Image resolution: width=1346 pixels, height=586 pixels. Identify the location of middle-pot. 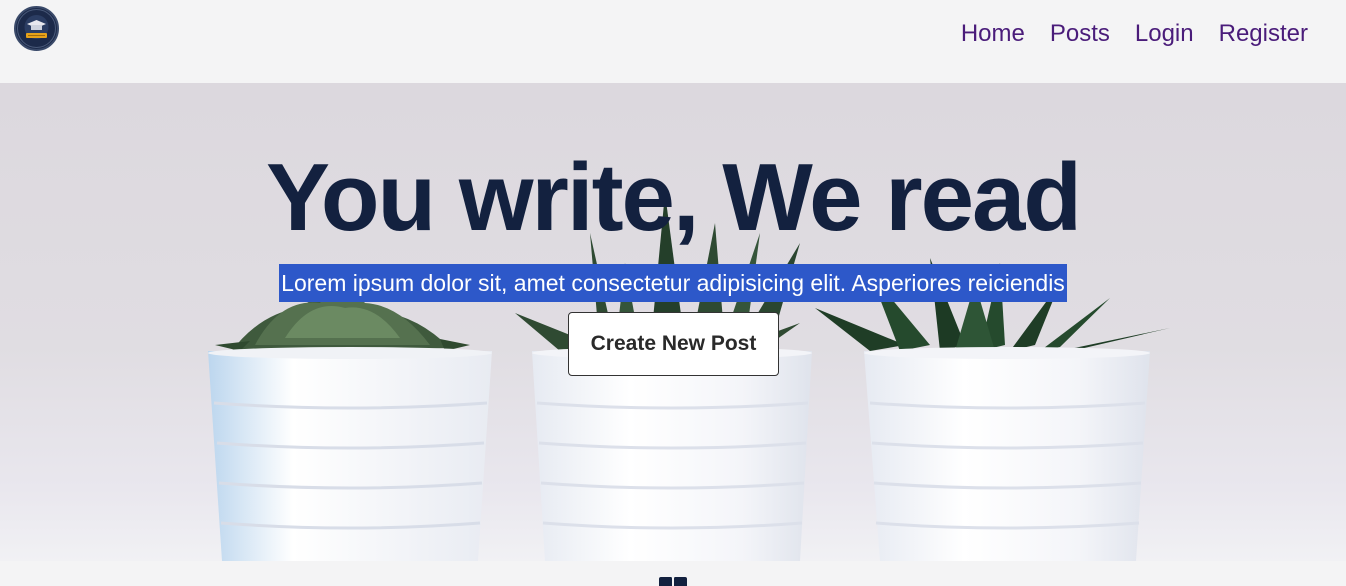
(672, 454).